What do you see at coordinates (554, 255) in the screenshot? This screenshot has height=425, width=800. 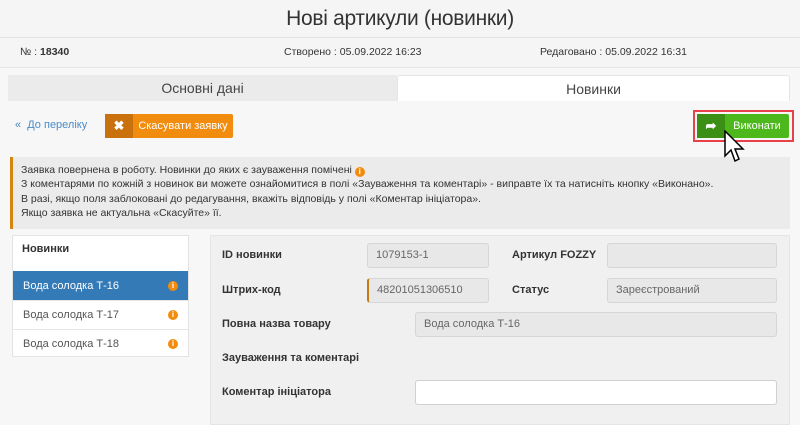 I see `fozzy-label: Артикул FOZZY` at bounding box center [554, 255].